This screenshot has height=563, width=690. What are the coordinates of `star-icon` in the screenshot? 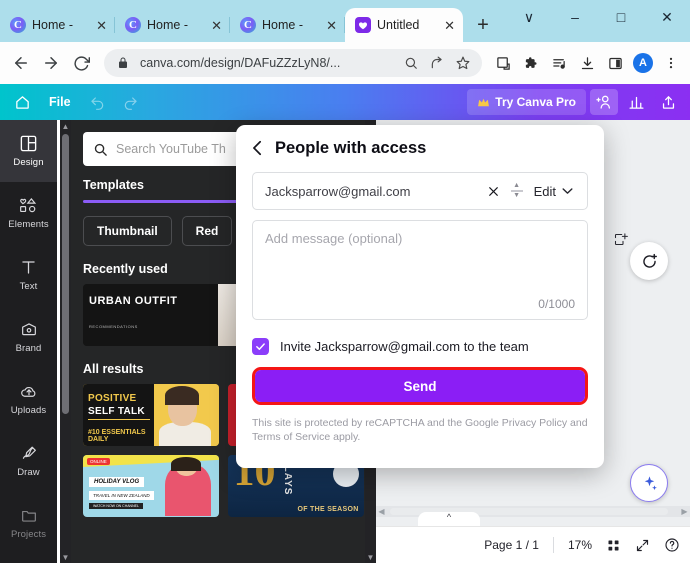 It's located at (463, 63).